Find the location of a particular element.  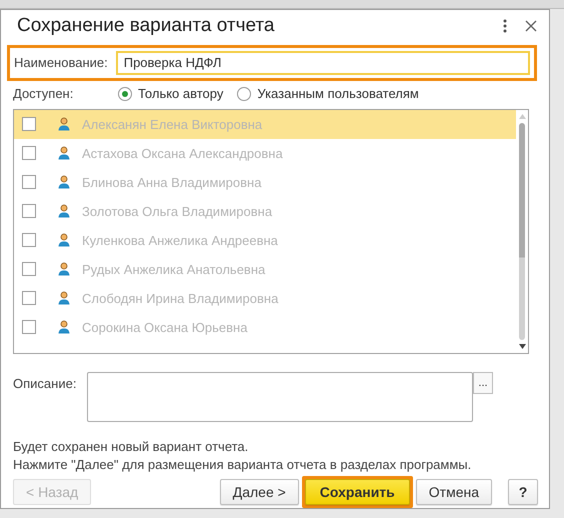

dialog-button: Отмена is located at coordinates (454, 492).